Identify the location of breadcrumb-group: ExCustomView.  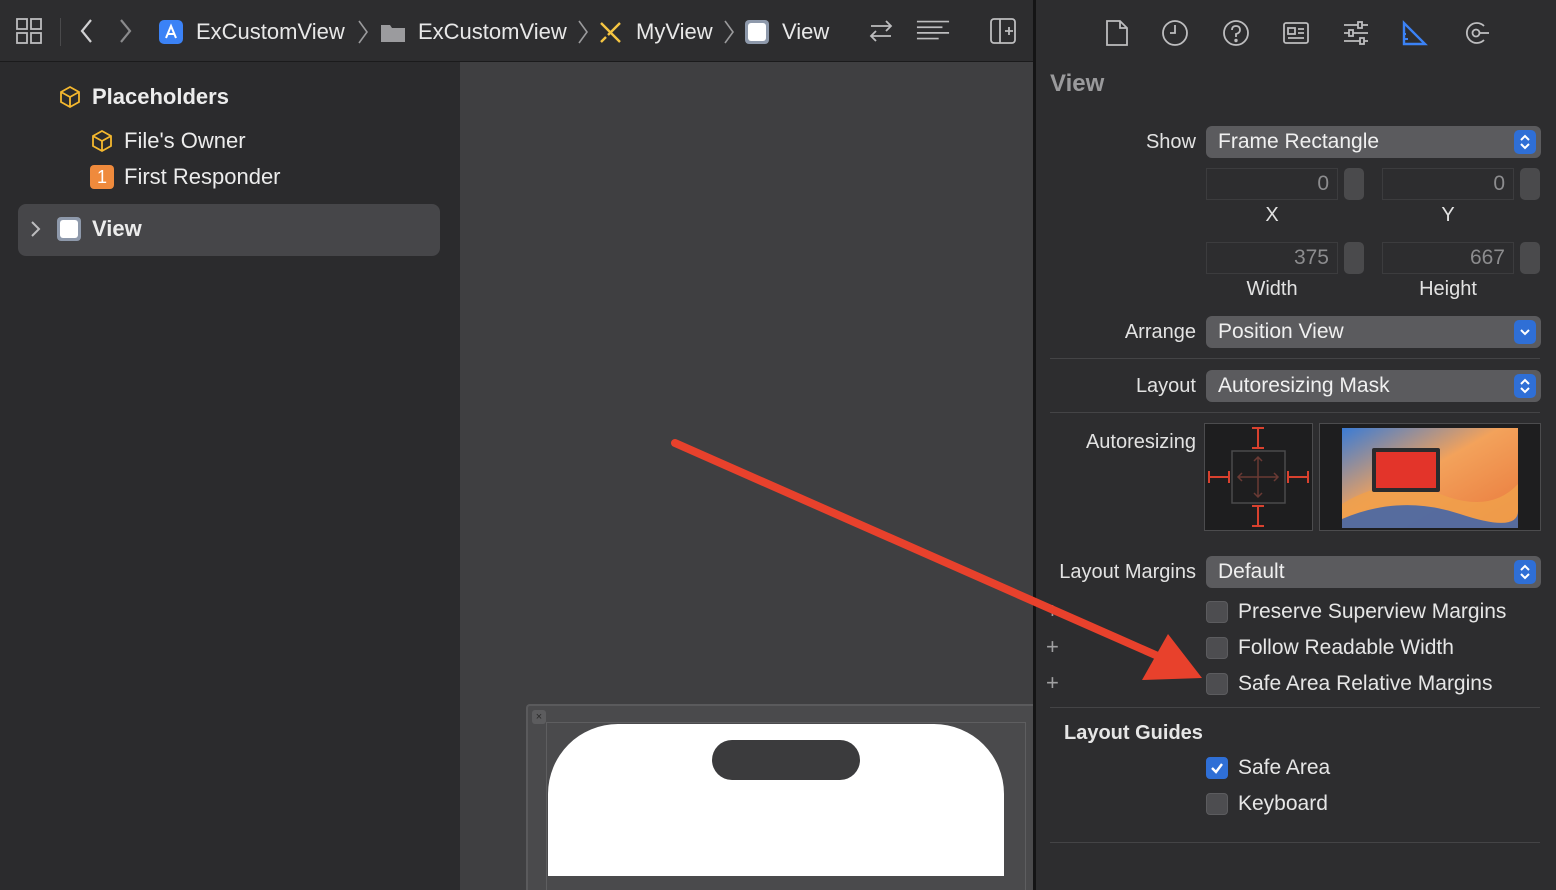
(473, 32).